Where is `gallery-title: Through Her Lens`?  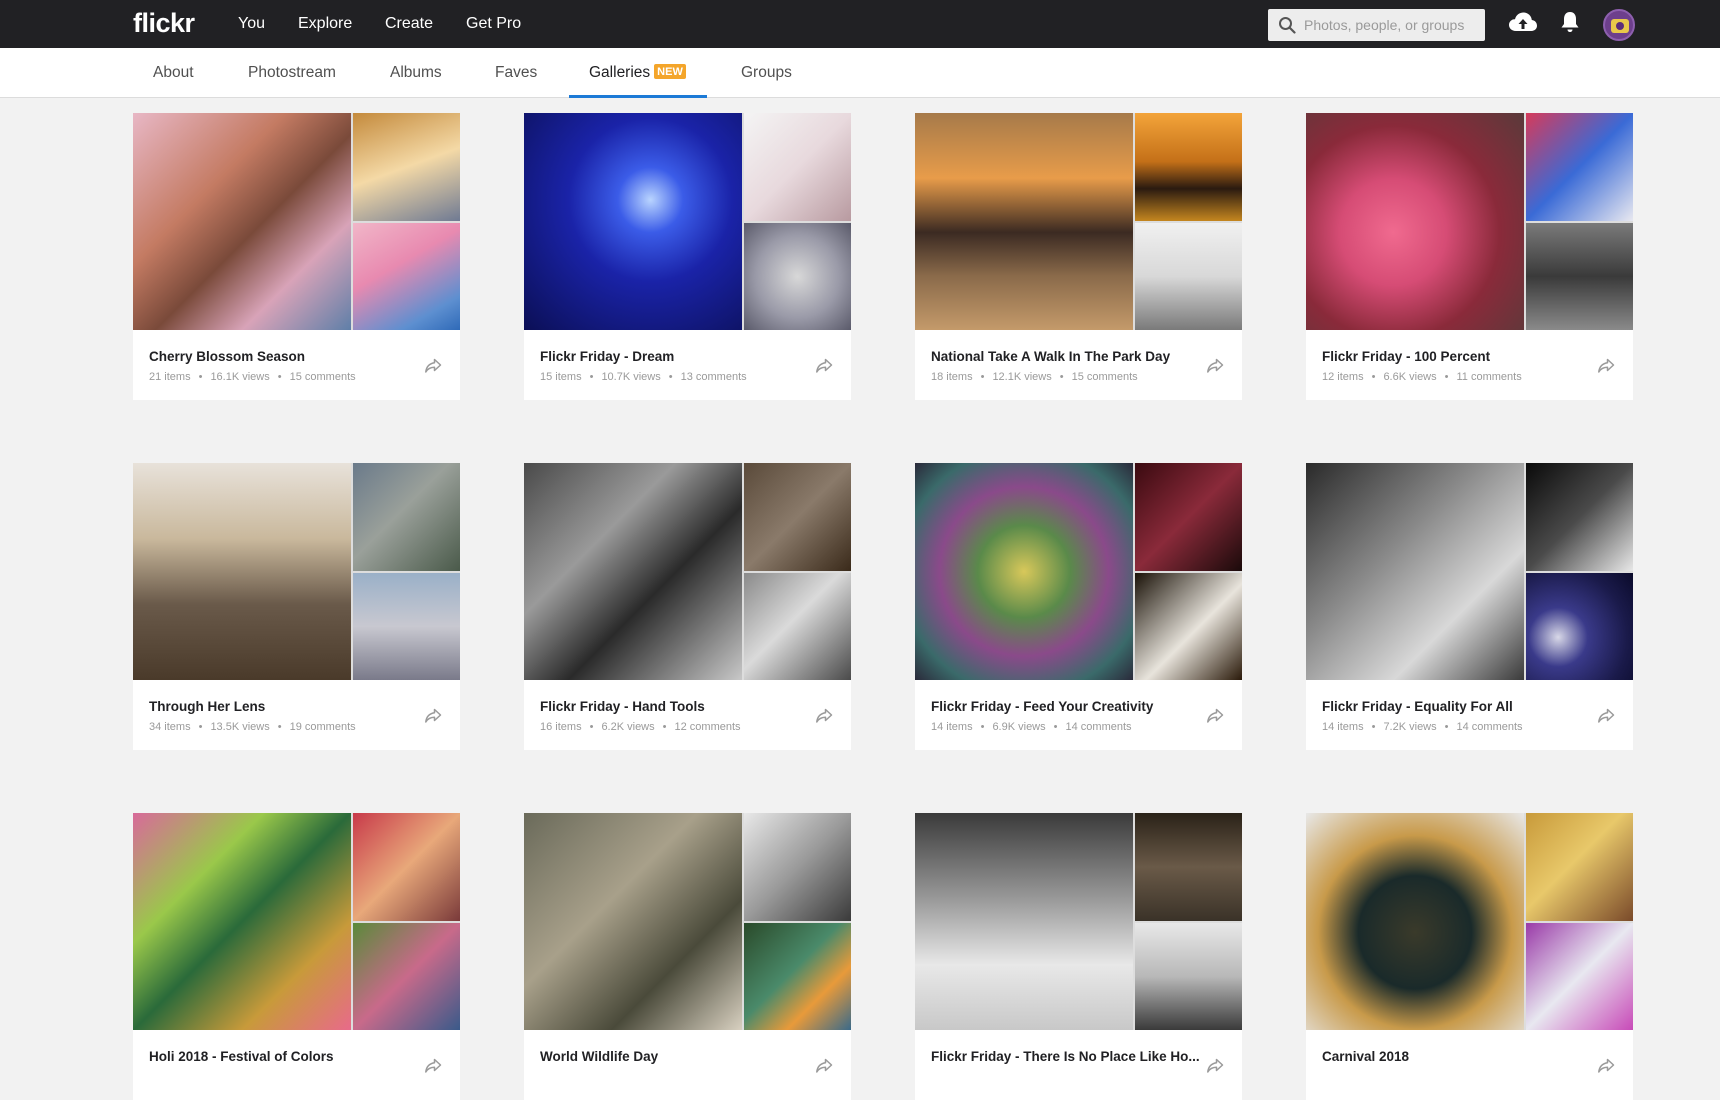
gallery-title: Through Her Lens is located at coordinates (207, 706).